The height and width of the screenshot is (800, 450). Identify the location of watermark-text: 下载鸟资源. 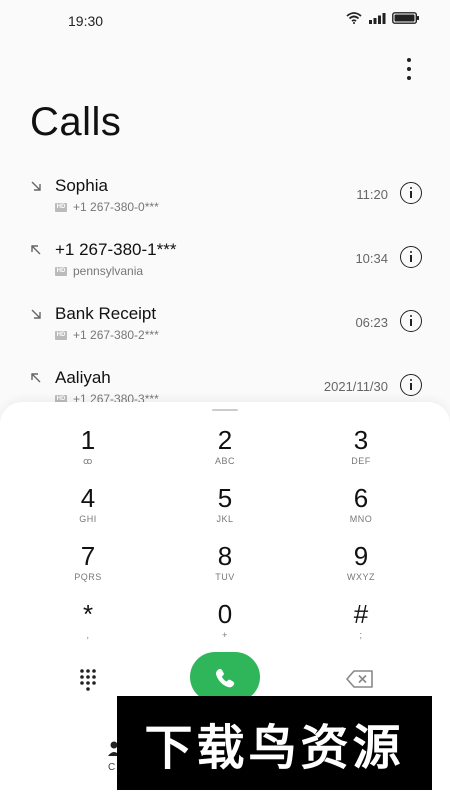
(274, 748).